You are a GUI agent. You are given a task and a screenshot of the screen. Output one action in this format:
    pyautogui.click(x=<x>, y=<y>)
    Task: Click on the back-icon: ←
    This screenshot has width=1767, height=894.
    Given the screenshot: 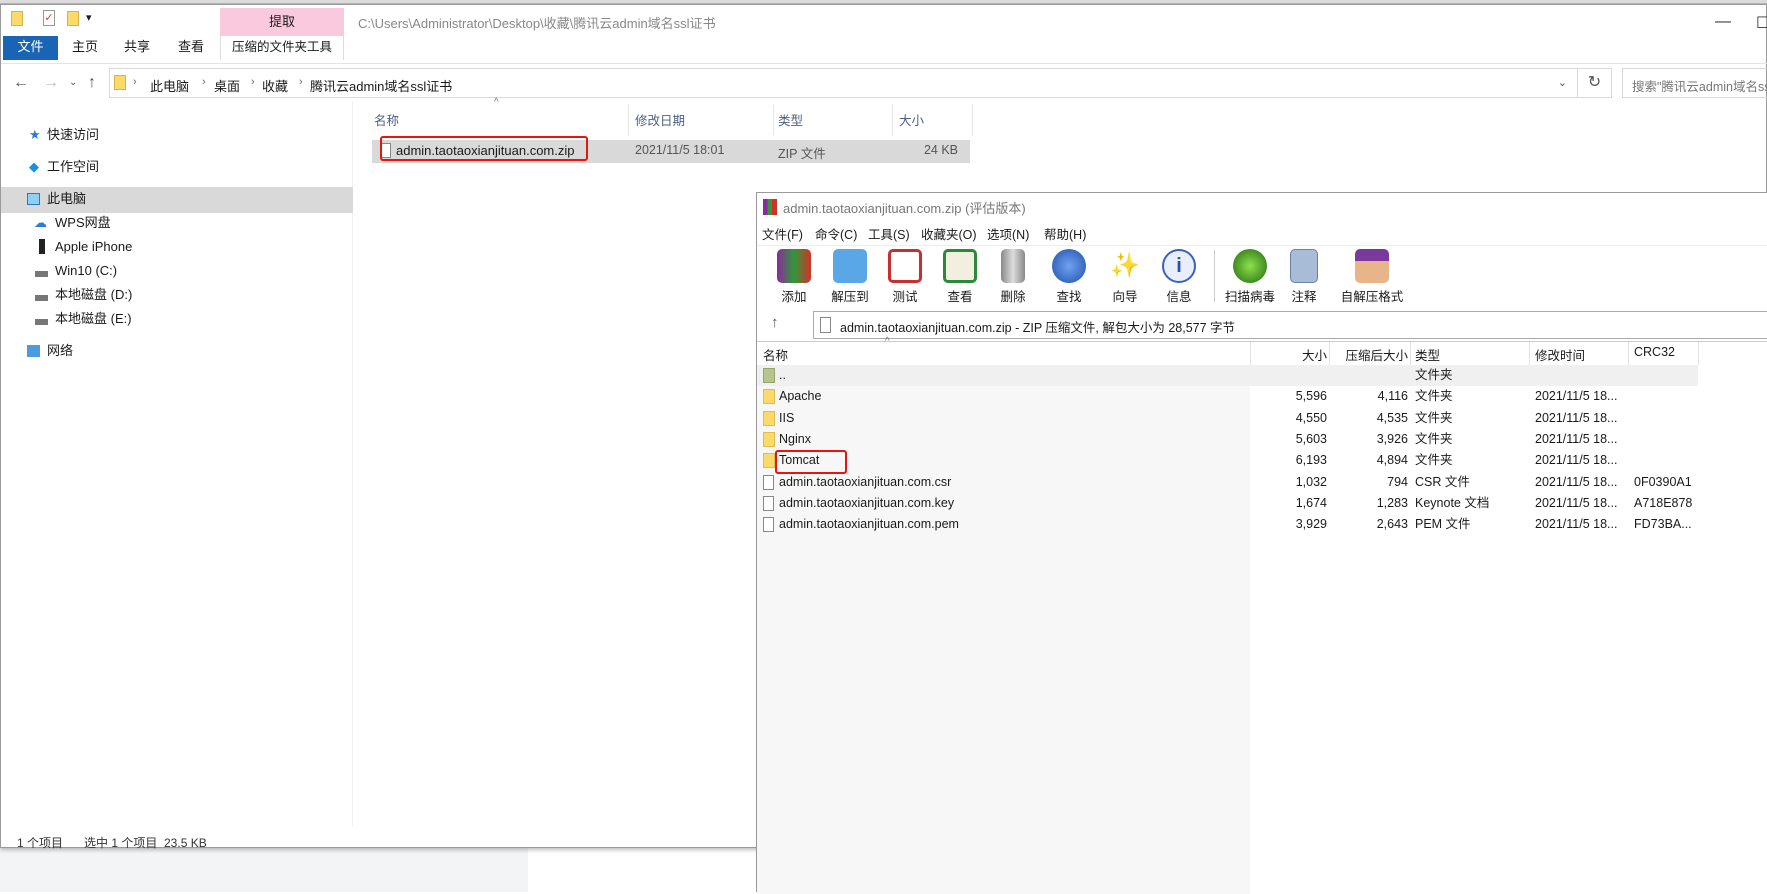 What is the action you would take?
    pyautogui.click(x=21, y=83)
    